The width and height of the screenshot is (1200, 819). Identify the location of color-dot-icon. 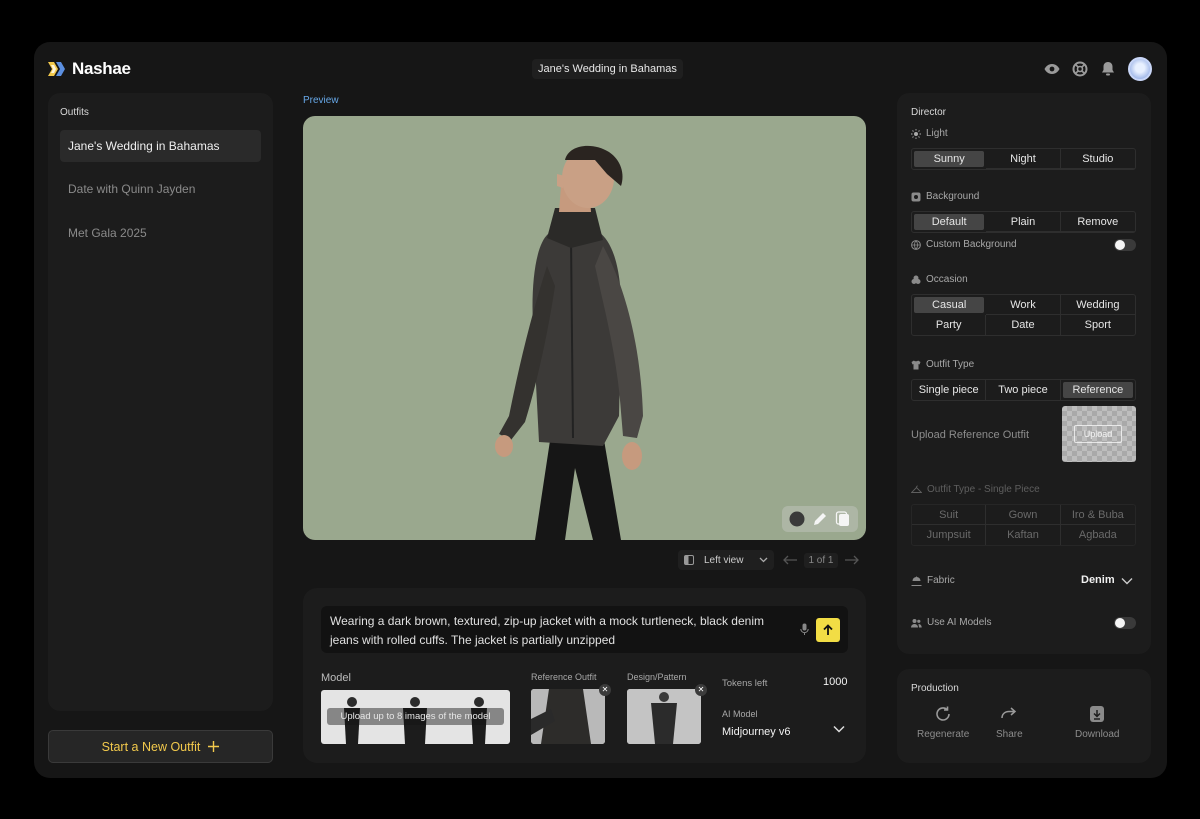
(797, 519).